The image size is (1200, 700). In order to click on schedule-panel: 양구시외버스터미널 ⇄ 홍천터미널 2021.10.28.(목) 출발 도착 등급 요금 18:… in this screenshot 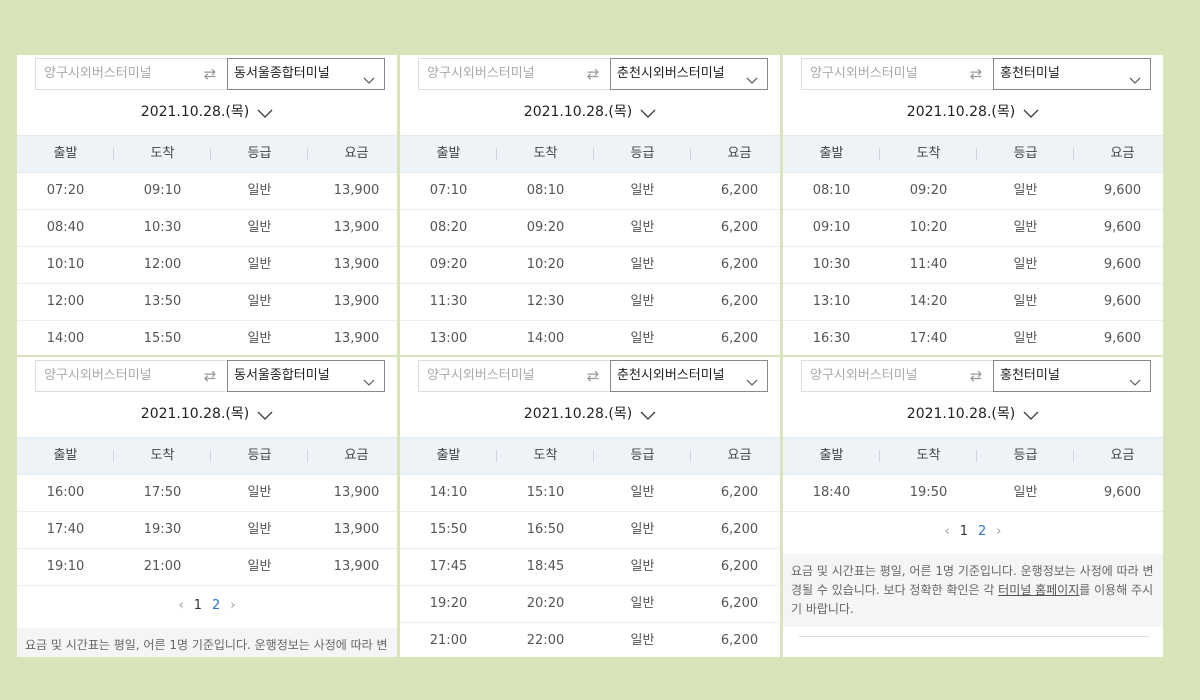, I will do `click(973, 507)`.